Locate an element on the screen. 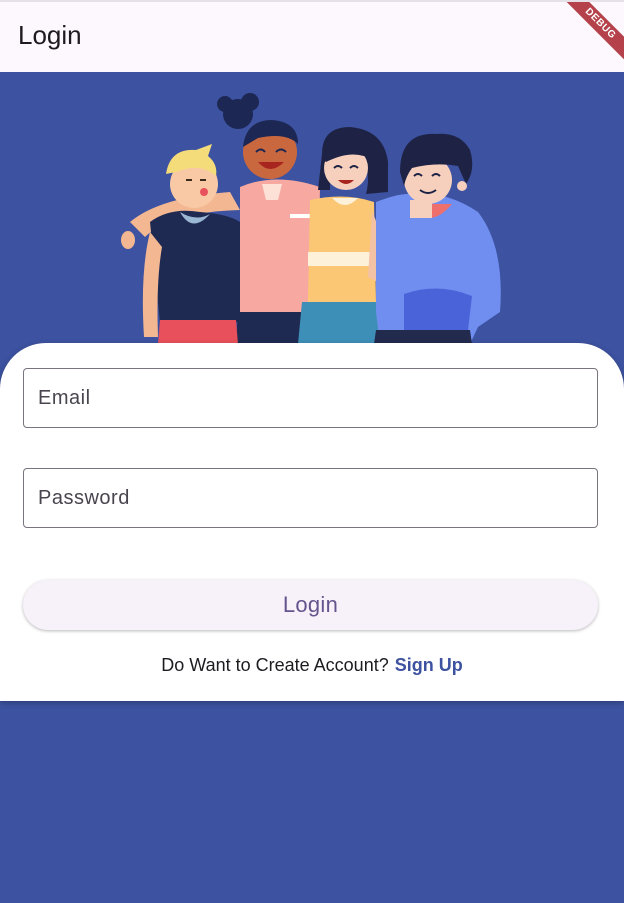  debug-label: DEBUG is located at coordinates (591, 34).